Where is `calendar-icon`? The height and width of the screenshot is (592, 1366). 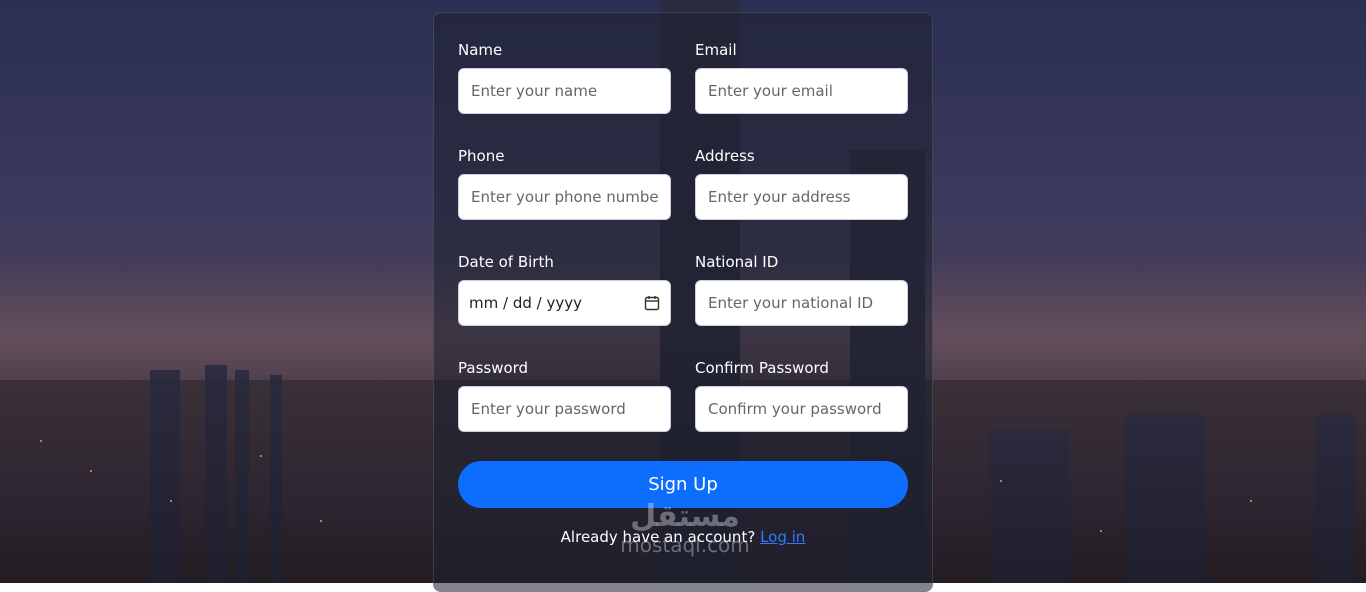
calendar-icon is located at coordinates (652, 303).